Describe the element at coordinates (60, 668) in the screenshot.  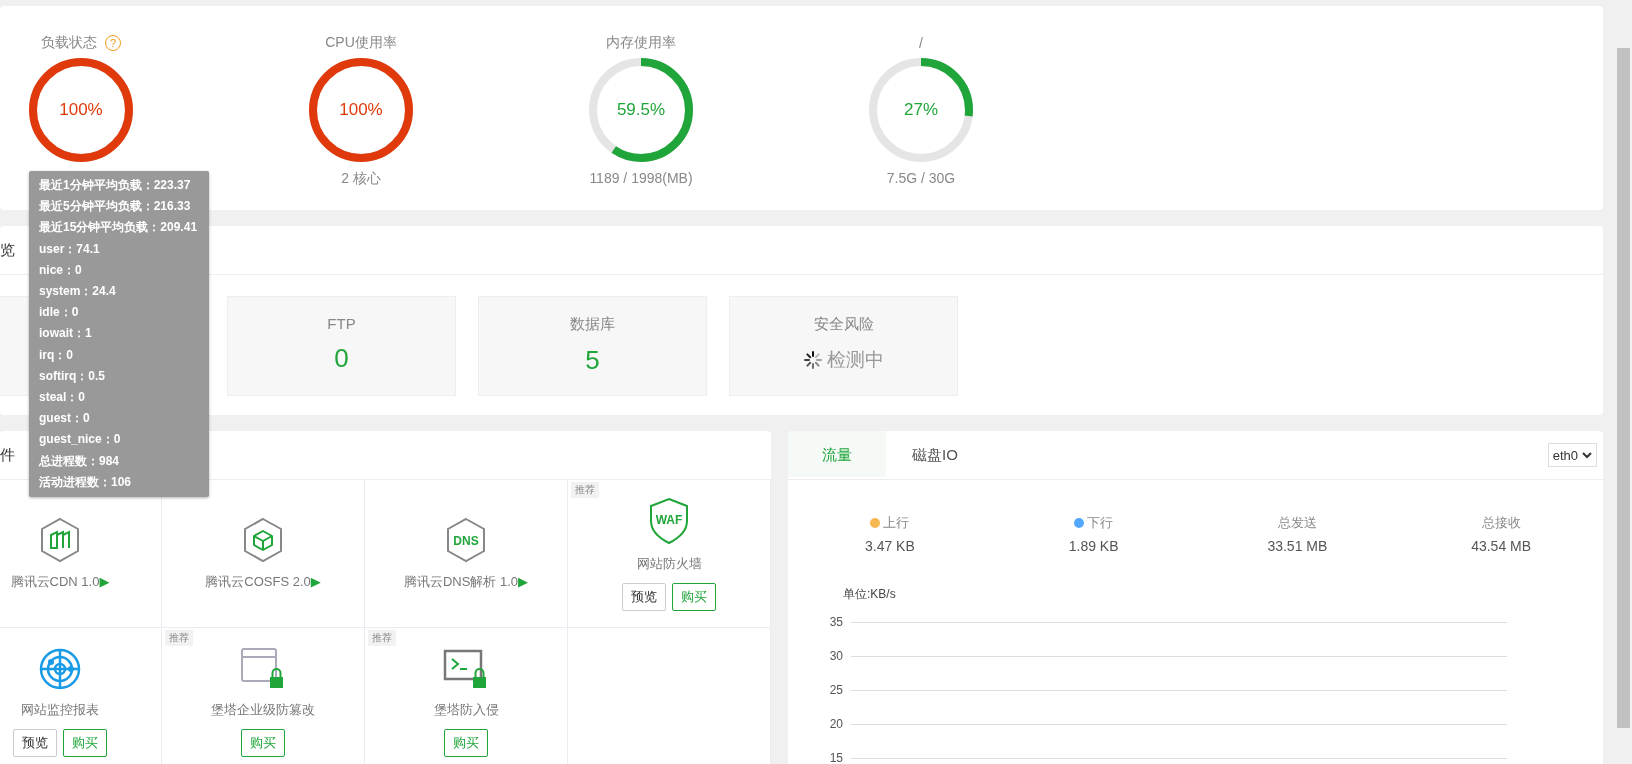
I see `target-icon` at that location.